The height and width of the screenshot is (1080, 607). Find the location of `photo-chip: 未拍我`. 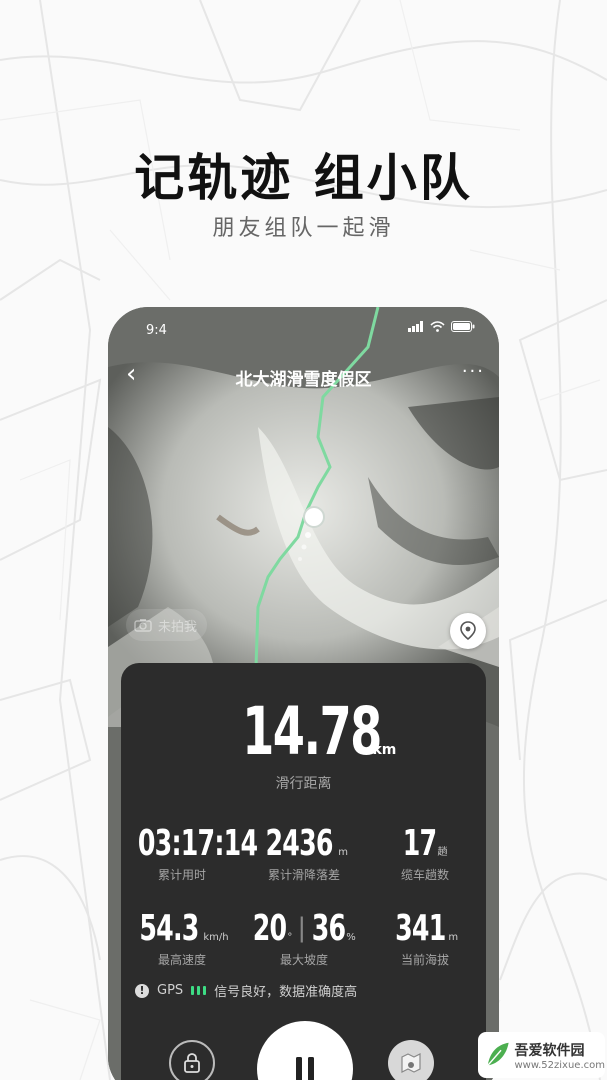

photo-chip: 未拍我 is located at coordinates (167, 625).